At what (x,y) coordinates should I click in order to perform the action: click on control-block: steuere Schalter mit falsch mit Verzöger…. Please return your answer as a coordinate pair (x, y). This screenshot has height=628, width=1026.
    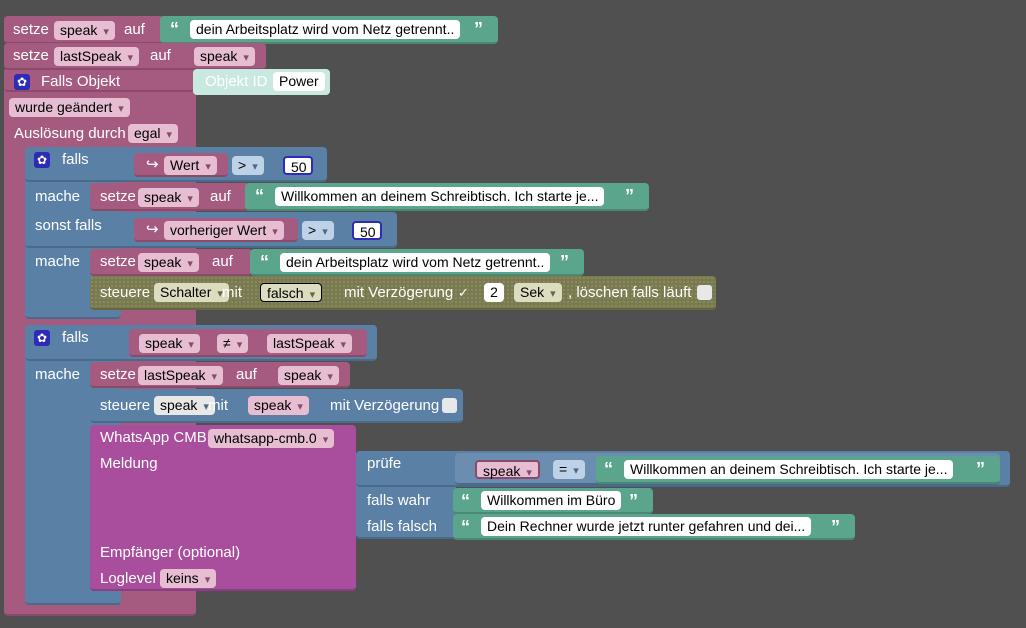
    Looking at the image, I should click on (403, 293).